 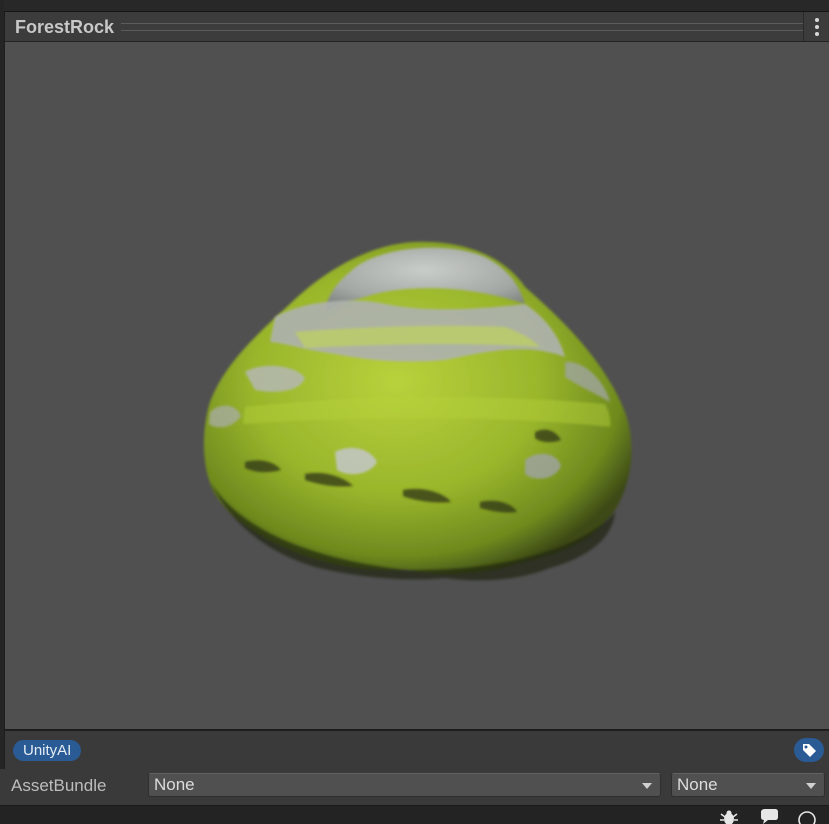 What do you see at coordinates (414, 814) in the screenshot?
I see `status-bar` at bounding box center [414, 814].